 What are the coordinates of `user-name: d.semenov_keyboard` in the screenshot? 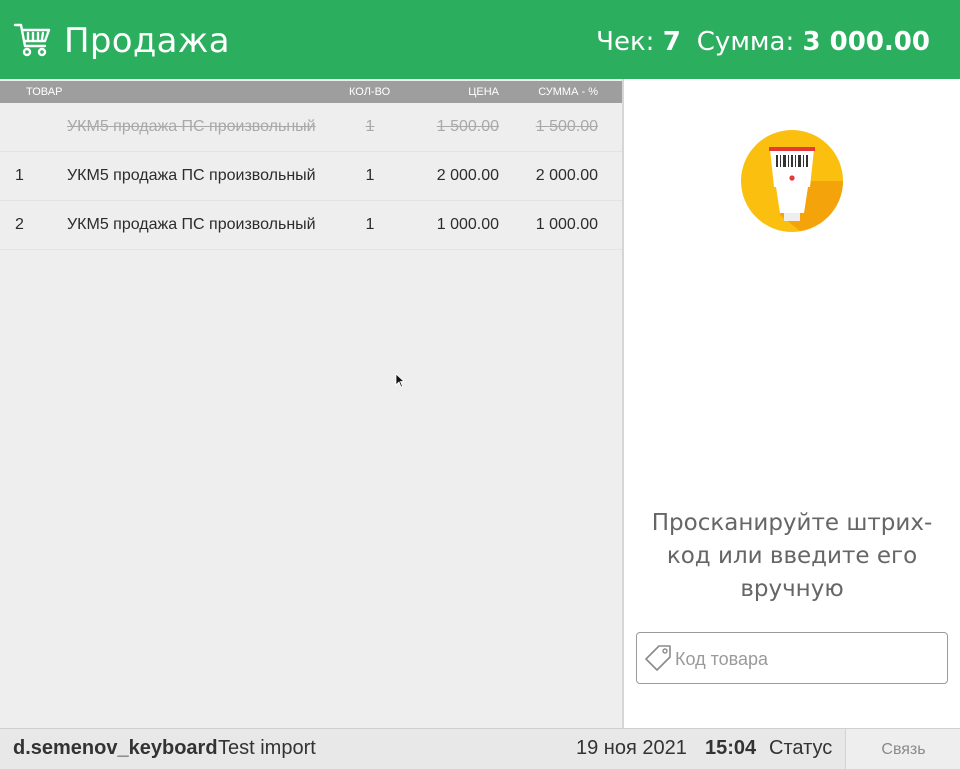 It's located at (115, 748).